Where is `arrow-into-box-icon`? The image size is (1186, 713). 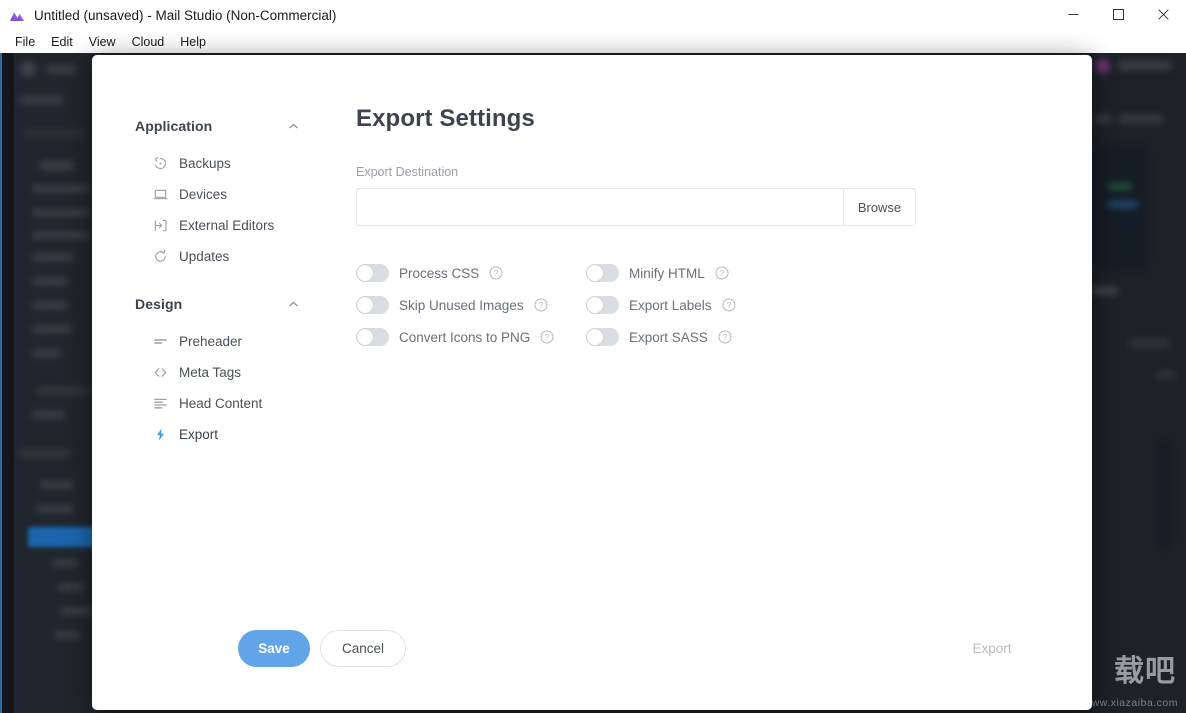
arrow-into-box-icon is located at coordinates (160, 225).